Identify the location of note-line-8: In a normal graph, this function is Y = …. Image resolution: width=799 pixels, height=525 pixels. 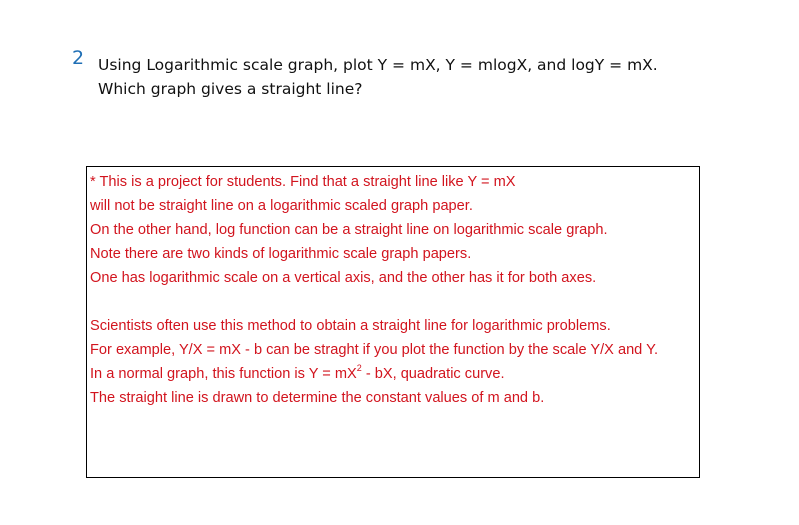
(297, 373).